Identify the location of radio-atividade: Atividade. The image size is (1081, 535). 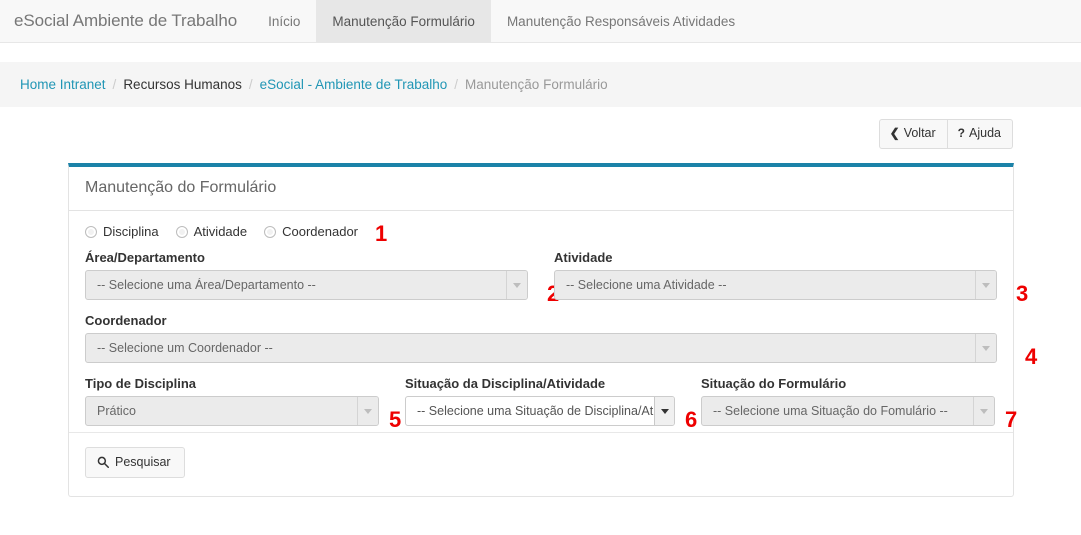
(211, 231).